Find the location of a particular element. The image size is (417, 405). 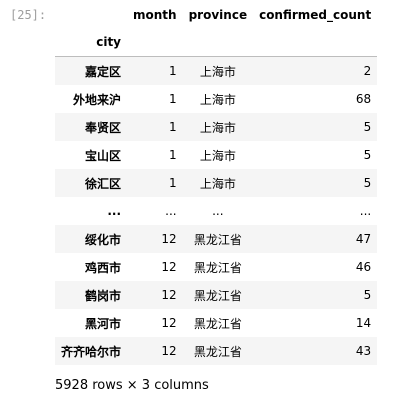

cell-confirmed-count: 47 is located at coordinates (363, 239).